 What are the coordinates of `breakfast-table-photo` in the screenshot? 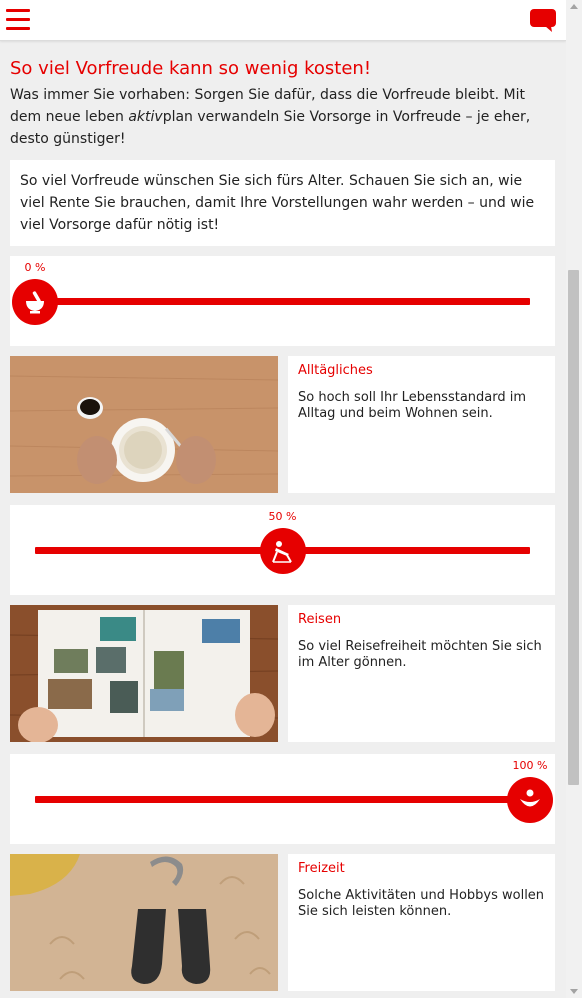 It's located at (144, 424).